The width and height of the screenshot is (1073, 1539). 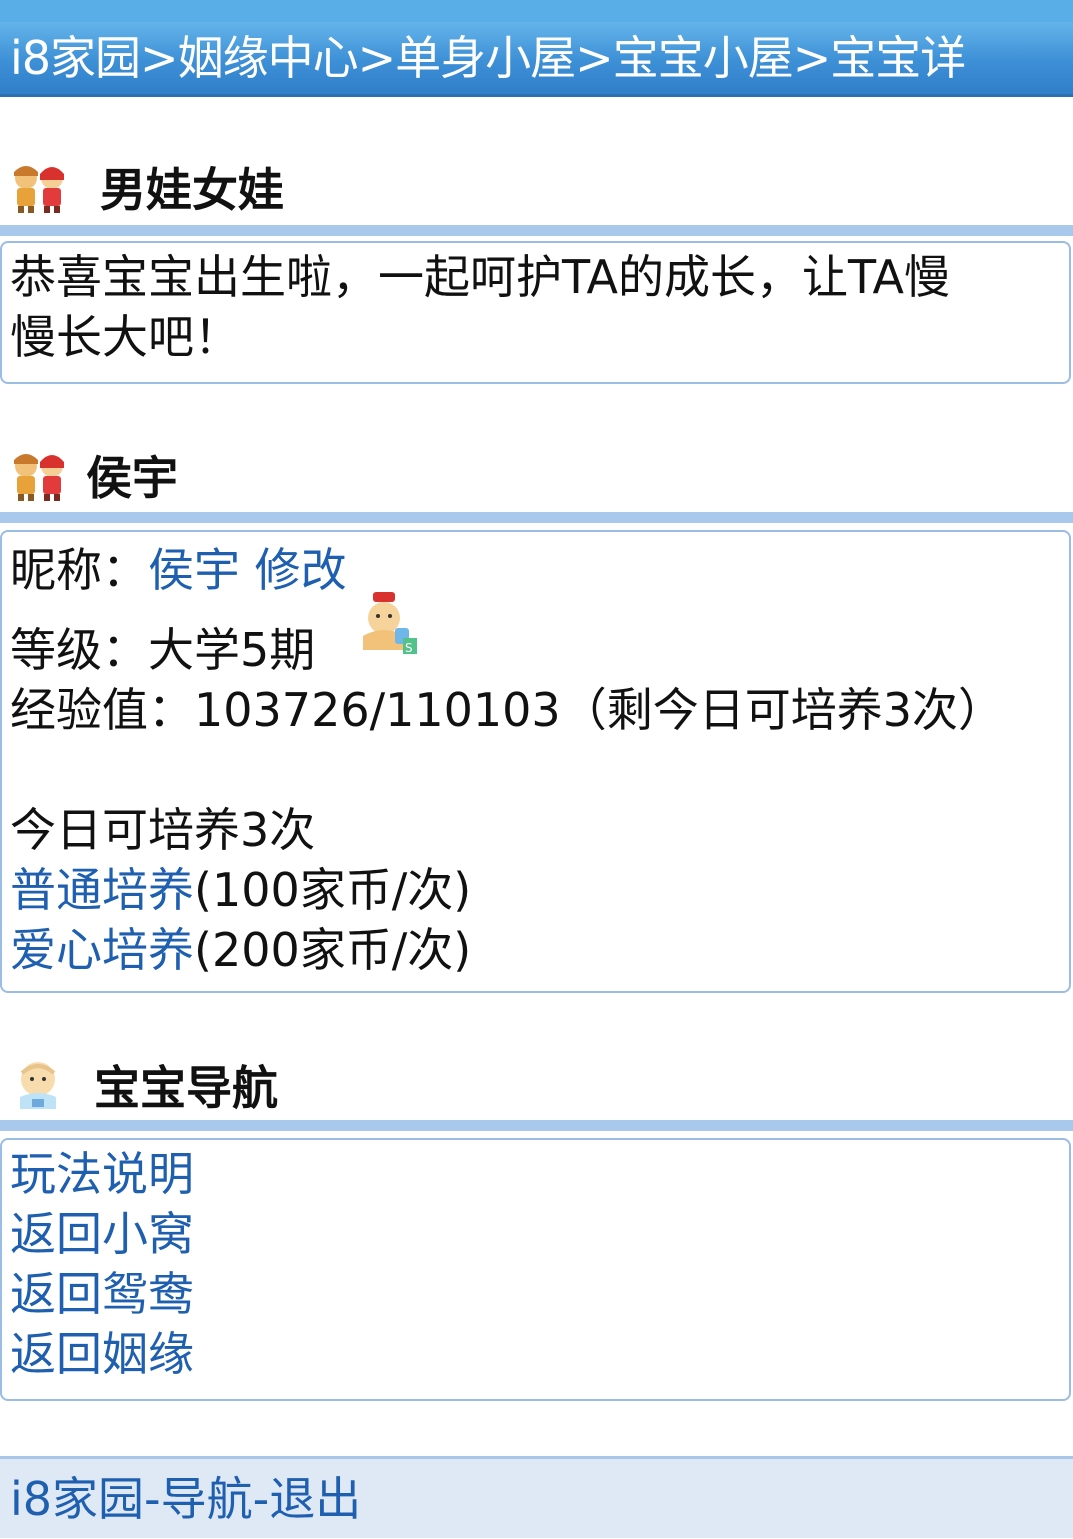 I want to click on baby-level-icon: S, so click(x=390, y=623).